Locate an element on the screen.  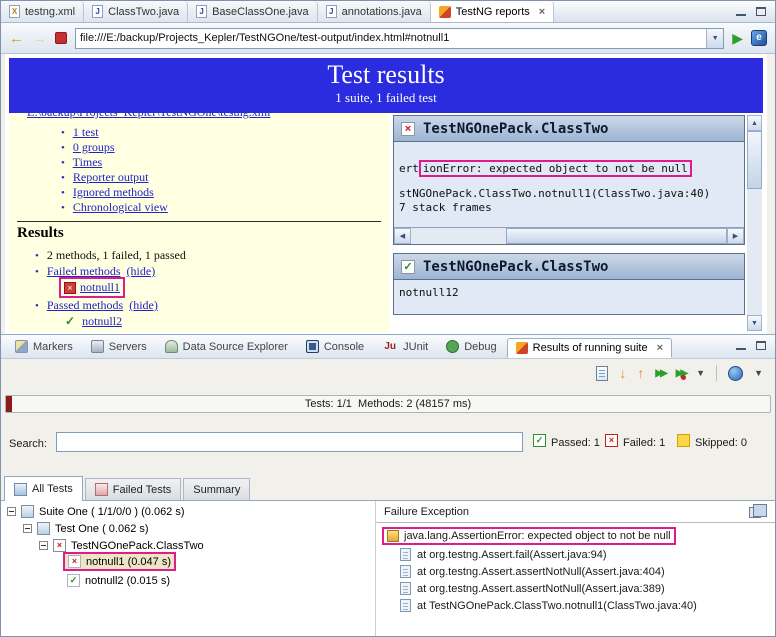
testng-reports-icon is located at coordinates (444, 11).